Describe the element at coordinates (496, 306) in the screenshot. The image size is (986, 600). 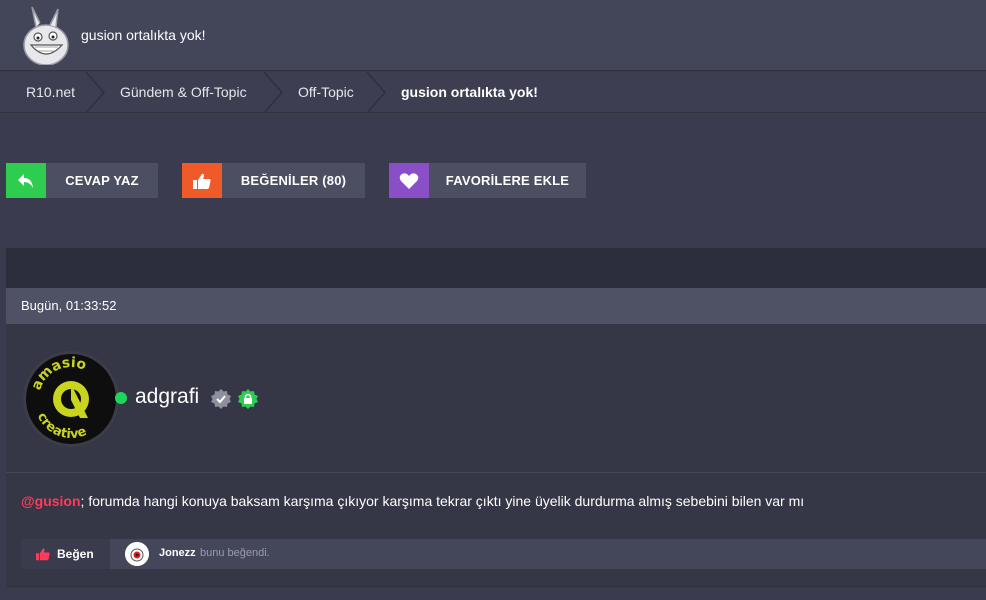
I see `post-date-bar: Bugün, 01:33:52` at that location.